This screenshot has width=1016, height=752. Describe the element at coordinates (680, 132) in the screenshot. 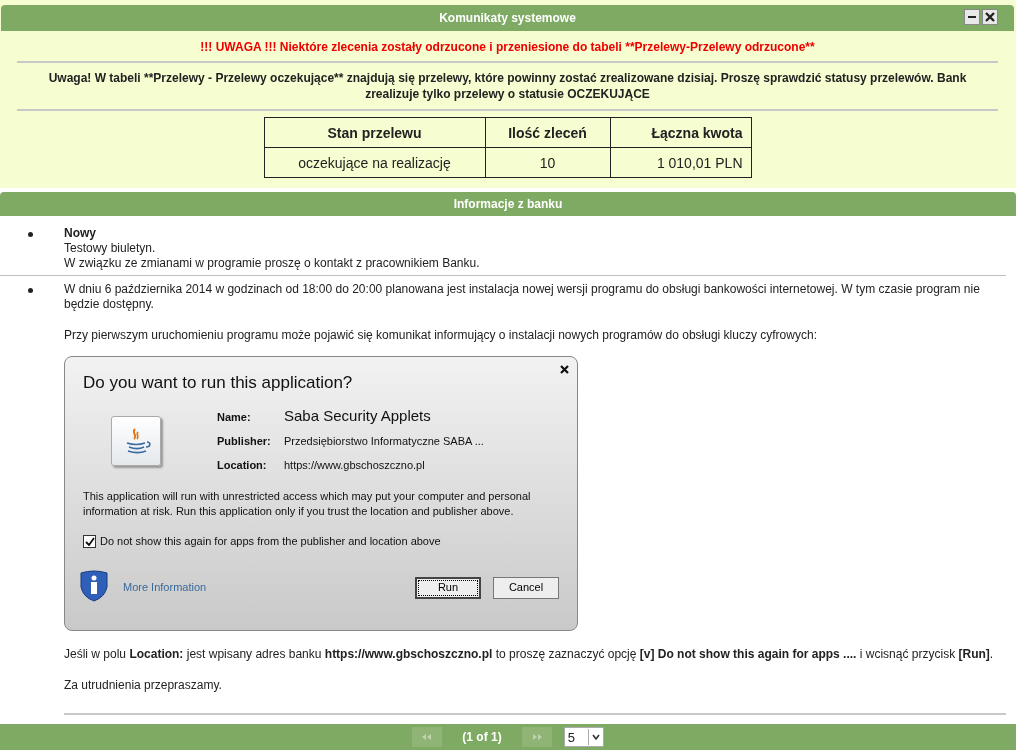

I see `column-header: Łączna kwota` at that location.